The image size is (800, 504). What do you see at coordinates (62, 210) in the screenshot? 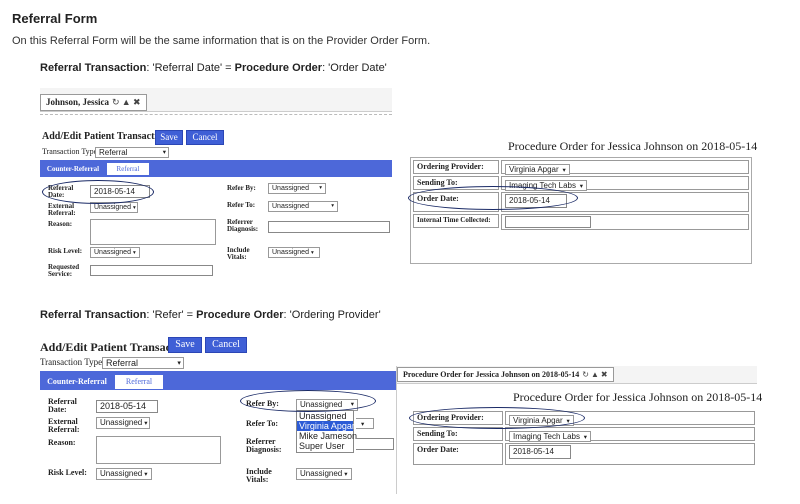
I see `external-referral-label: External Referral:` at bounding box center [62, 210].